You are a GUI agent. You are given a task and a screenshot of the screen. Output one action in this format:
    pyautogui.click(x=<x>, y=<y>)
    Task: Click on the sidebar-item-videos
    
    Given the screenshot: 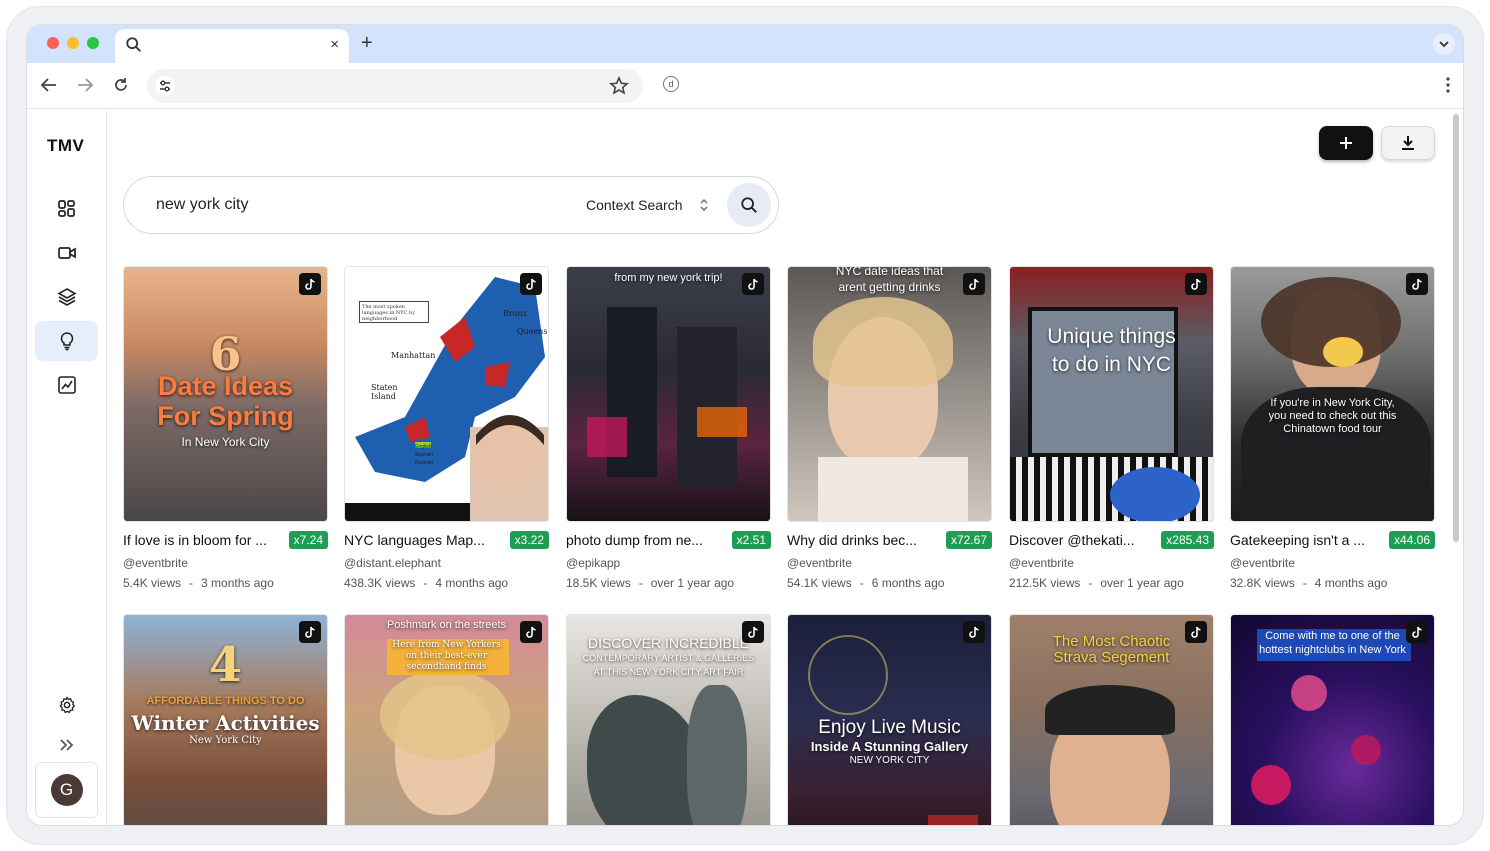 What is the action you would take?
    pyautogui.click(x=66, y=253)
    